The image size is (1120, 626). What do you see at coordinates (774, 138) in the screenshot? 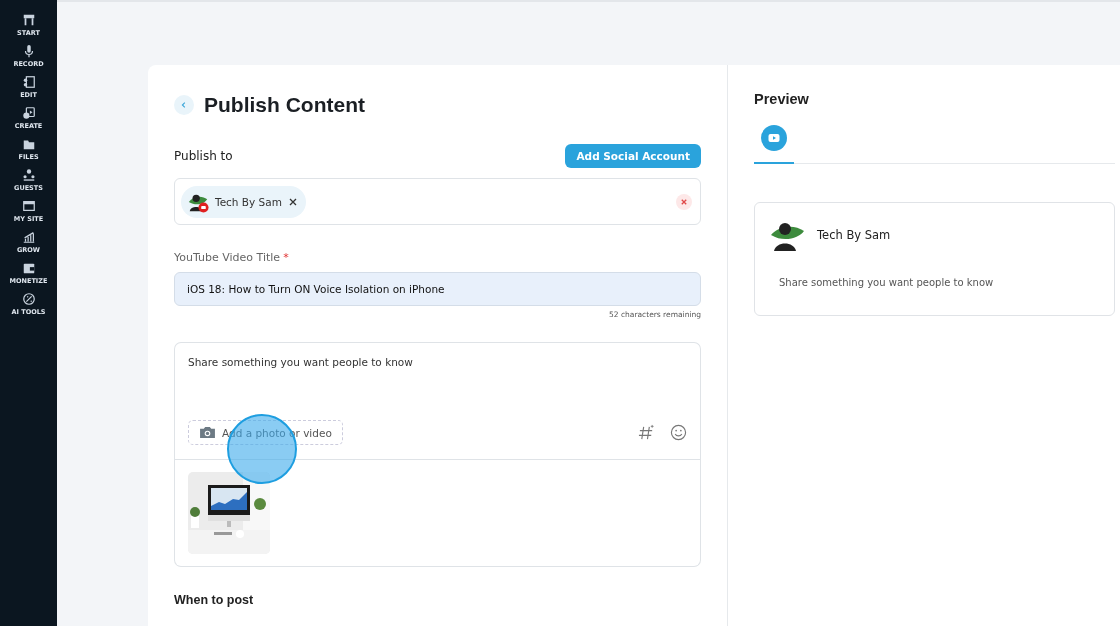
I see `video-play-icon` at bounding box center [774, 138].